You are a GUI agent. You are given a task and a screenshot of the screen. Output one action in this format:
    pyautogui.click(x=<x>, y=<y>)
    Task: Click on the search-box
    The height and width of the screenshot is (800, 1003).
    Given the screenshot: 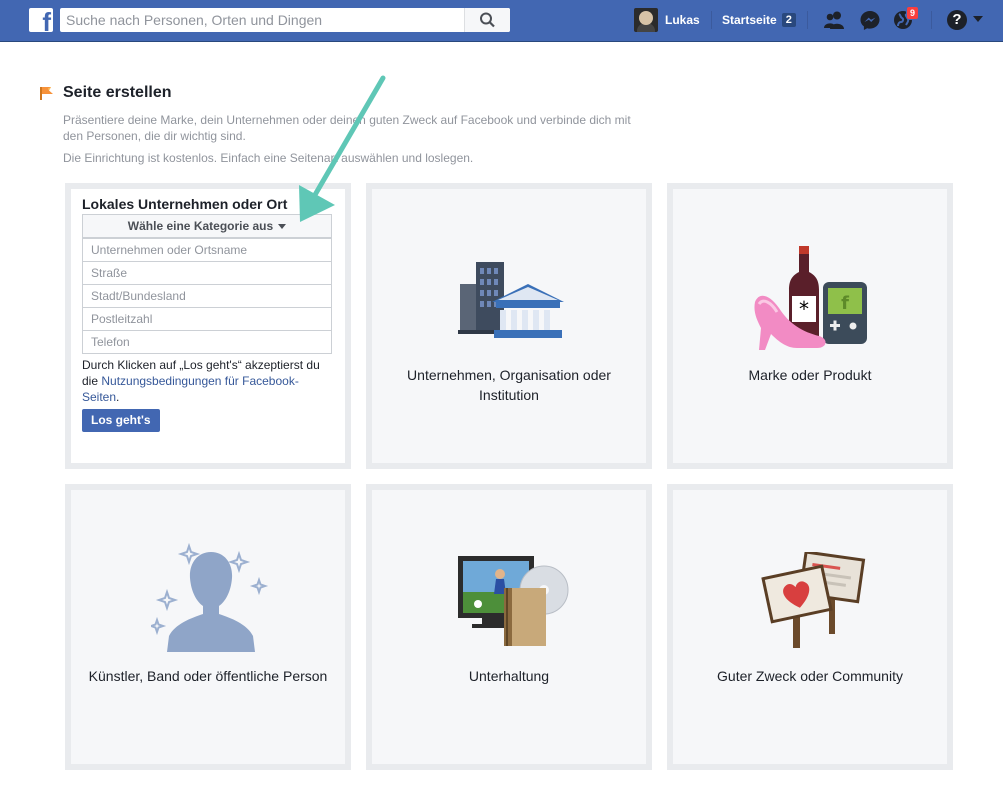 What is the action you would take?
    pyautogui.click(x=285, y=20)
    